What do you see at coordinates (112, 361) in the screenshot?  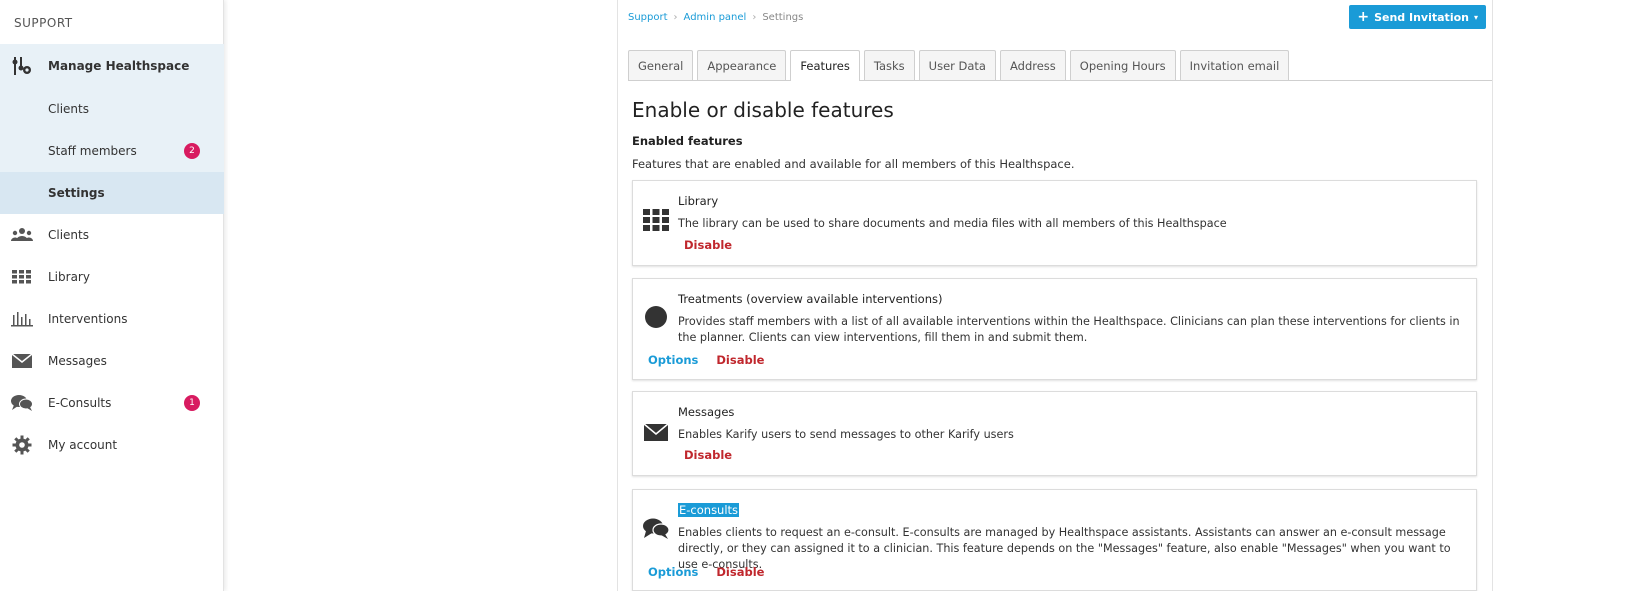 I see `sidebar-item-messages: Messages` at bounding box center [112, 361].